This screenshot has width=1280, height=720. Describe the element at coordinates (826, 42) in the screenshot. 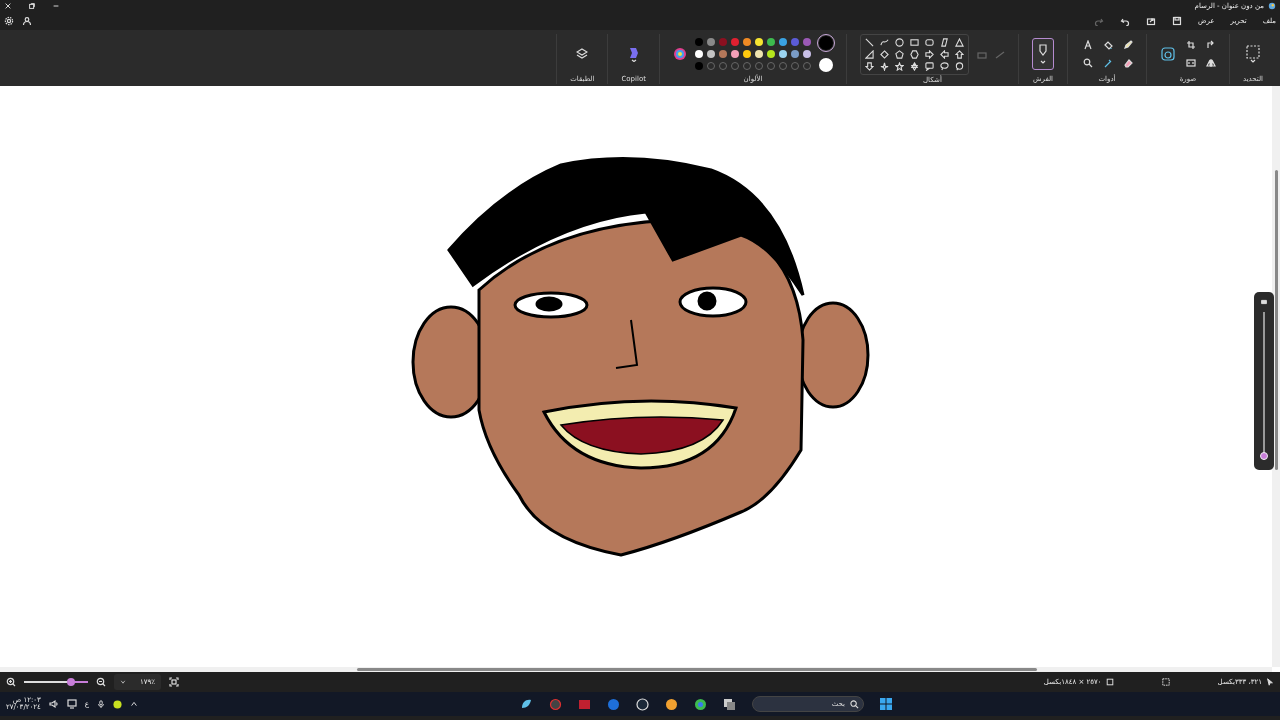

I see `primary-color-swatch` at that location.